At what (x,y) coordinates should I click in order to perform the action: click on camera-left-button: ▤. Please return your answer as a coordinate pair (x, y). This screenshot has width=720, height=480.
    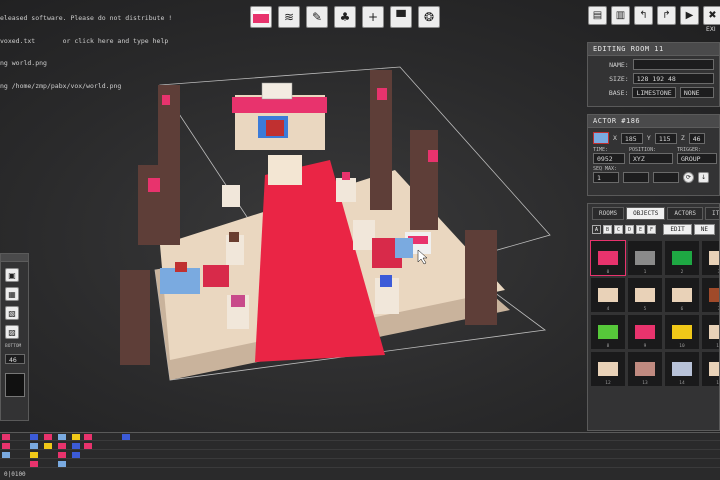
    Looking at the image, I should click on (597, 15).